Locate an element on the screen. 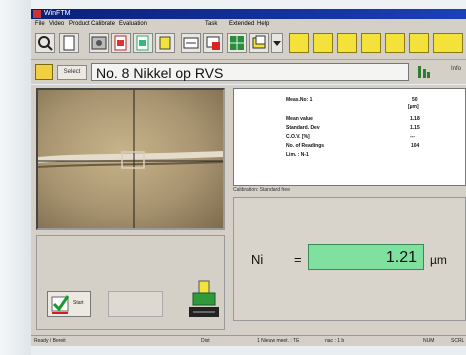  menu-evaluation: Evaluation is located at coordinates (133, 24).